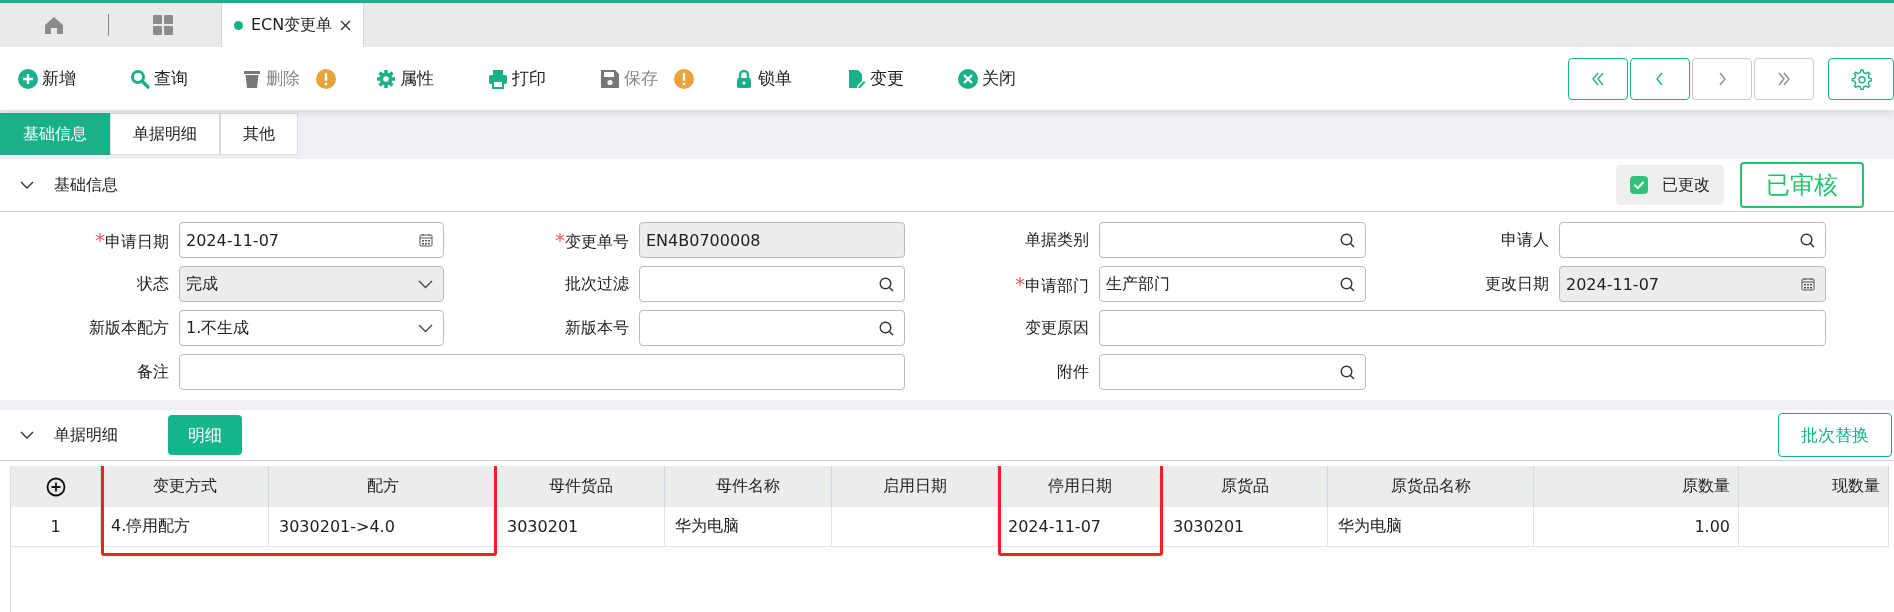 Image resolution: width=1894 pixels, height=612 pixels. Describe the element at coordinates (1245, 486) in the screenshot. I see `column-header: 原货品` at that location.